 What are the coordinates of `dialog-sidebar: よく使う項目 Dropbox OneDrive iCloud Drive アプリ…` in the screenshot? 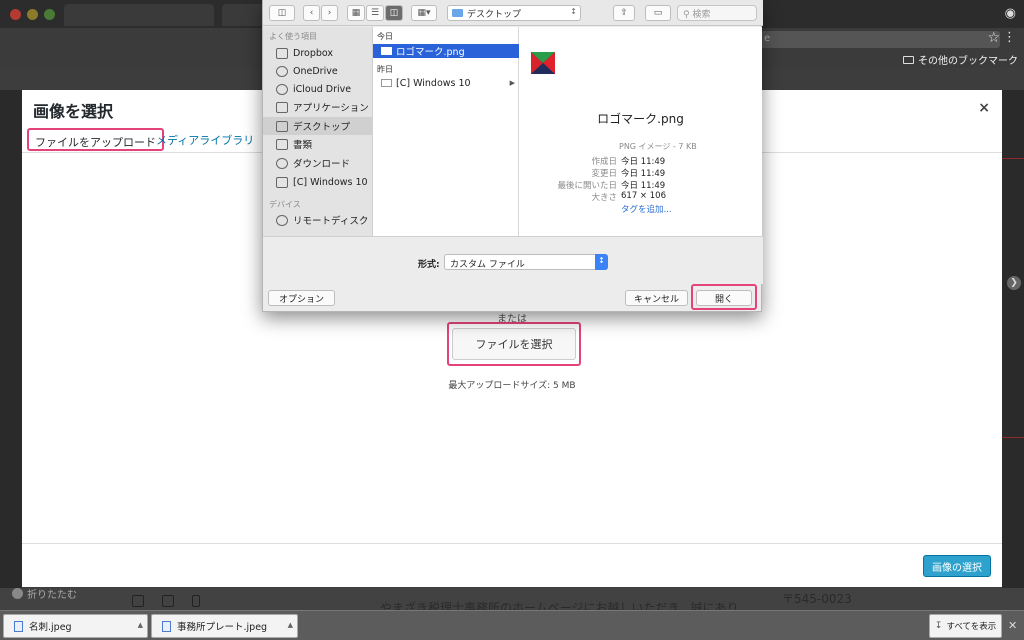 It's located at (318, 131).